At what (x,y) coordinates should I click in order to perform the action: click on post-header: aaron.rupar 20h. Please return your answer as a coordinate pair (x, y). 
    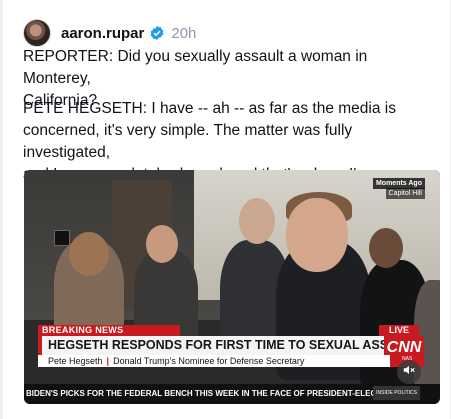
    Looking at the image, I should click on (109, 33).